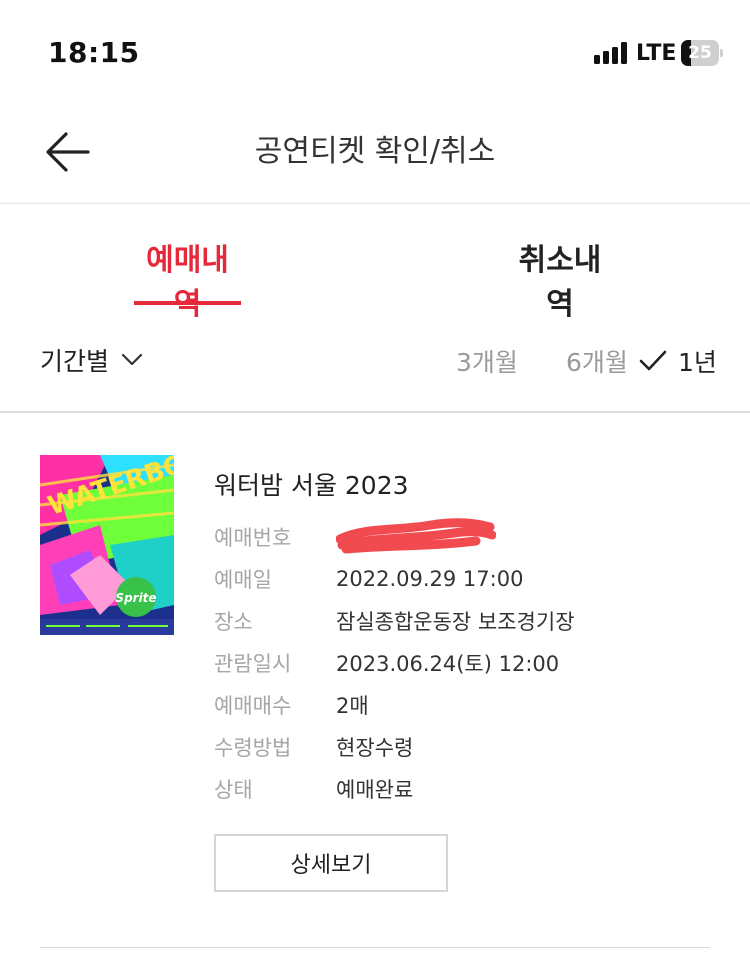 This screenshot has width=750, height=965. I want to click on info-row-venue: 장소 잠실종합운동장 보조경기장, so click(394, 621).